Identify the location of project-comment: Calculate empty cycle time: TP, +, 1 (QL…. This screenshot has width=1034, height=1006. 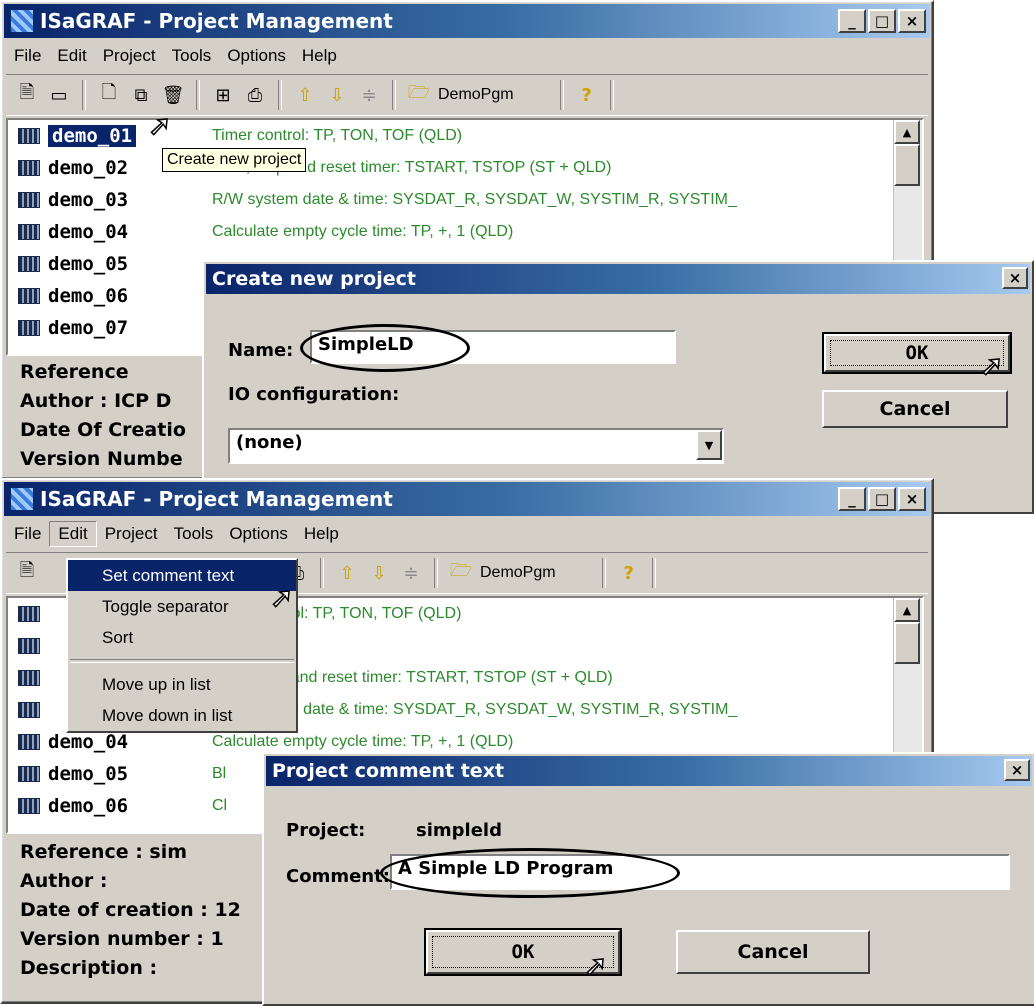
(363, 741).